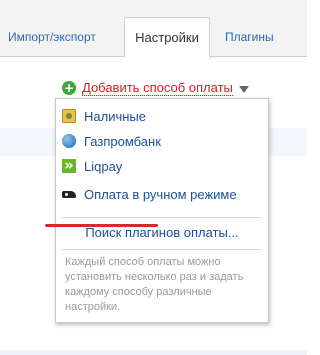 This screenshot has width=320, height=355. I want to click on add-payment-method-label: Добавить способ оплаты, so click(157, 88).